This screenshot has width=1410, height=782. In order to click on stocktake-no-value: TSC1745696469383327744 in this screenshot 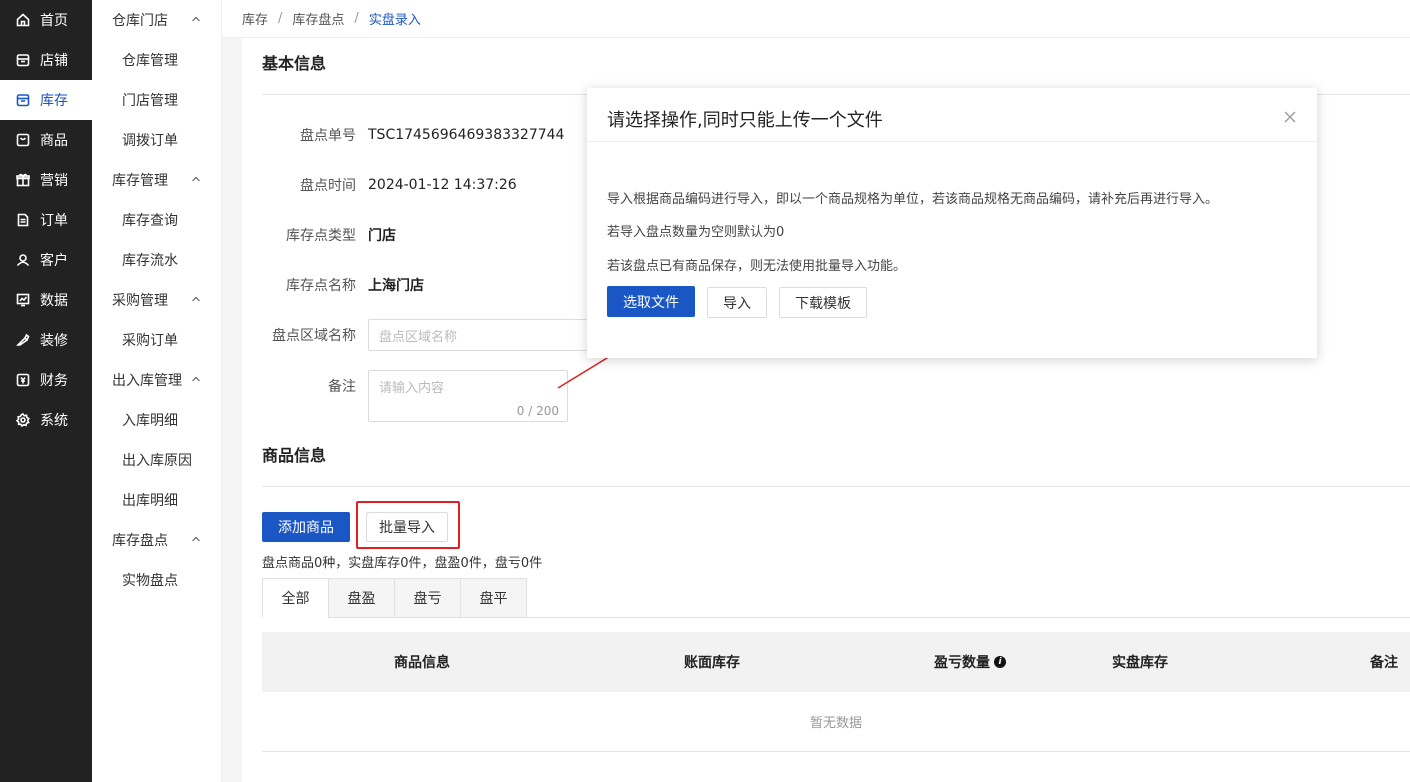, I will do `click(466, 135)`.